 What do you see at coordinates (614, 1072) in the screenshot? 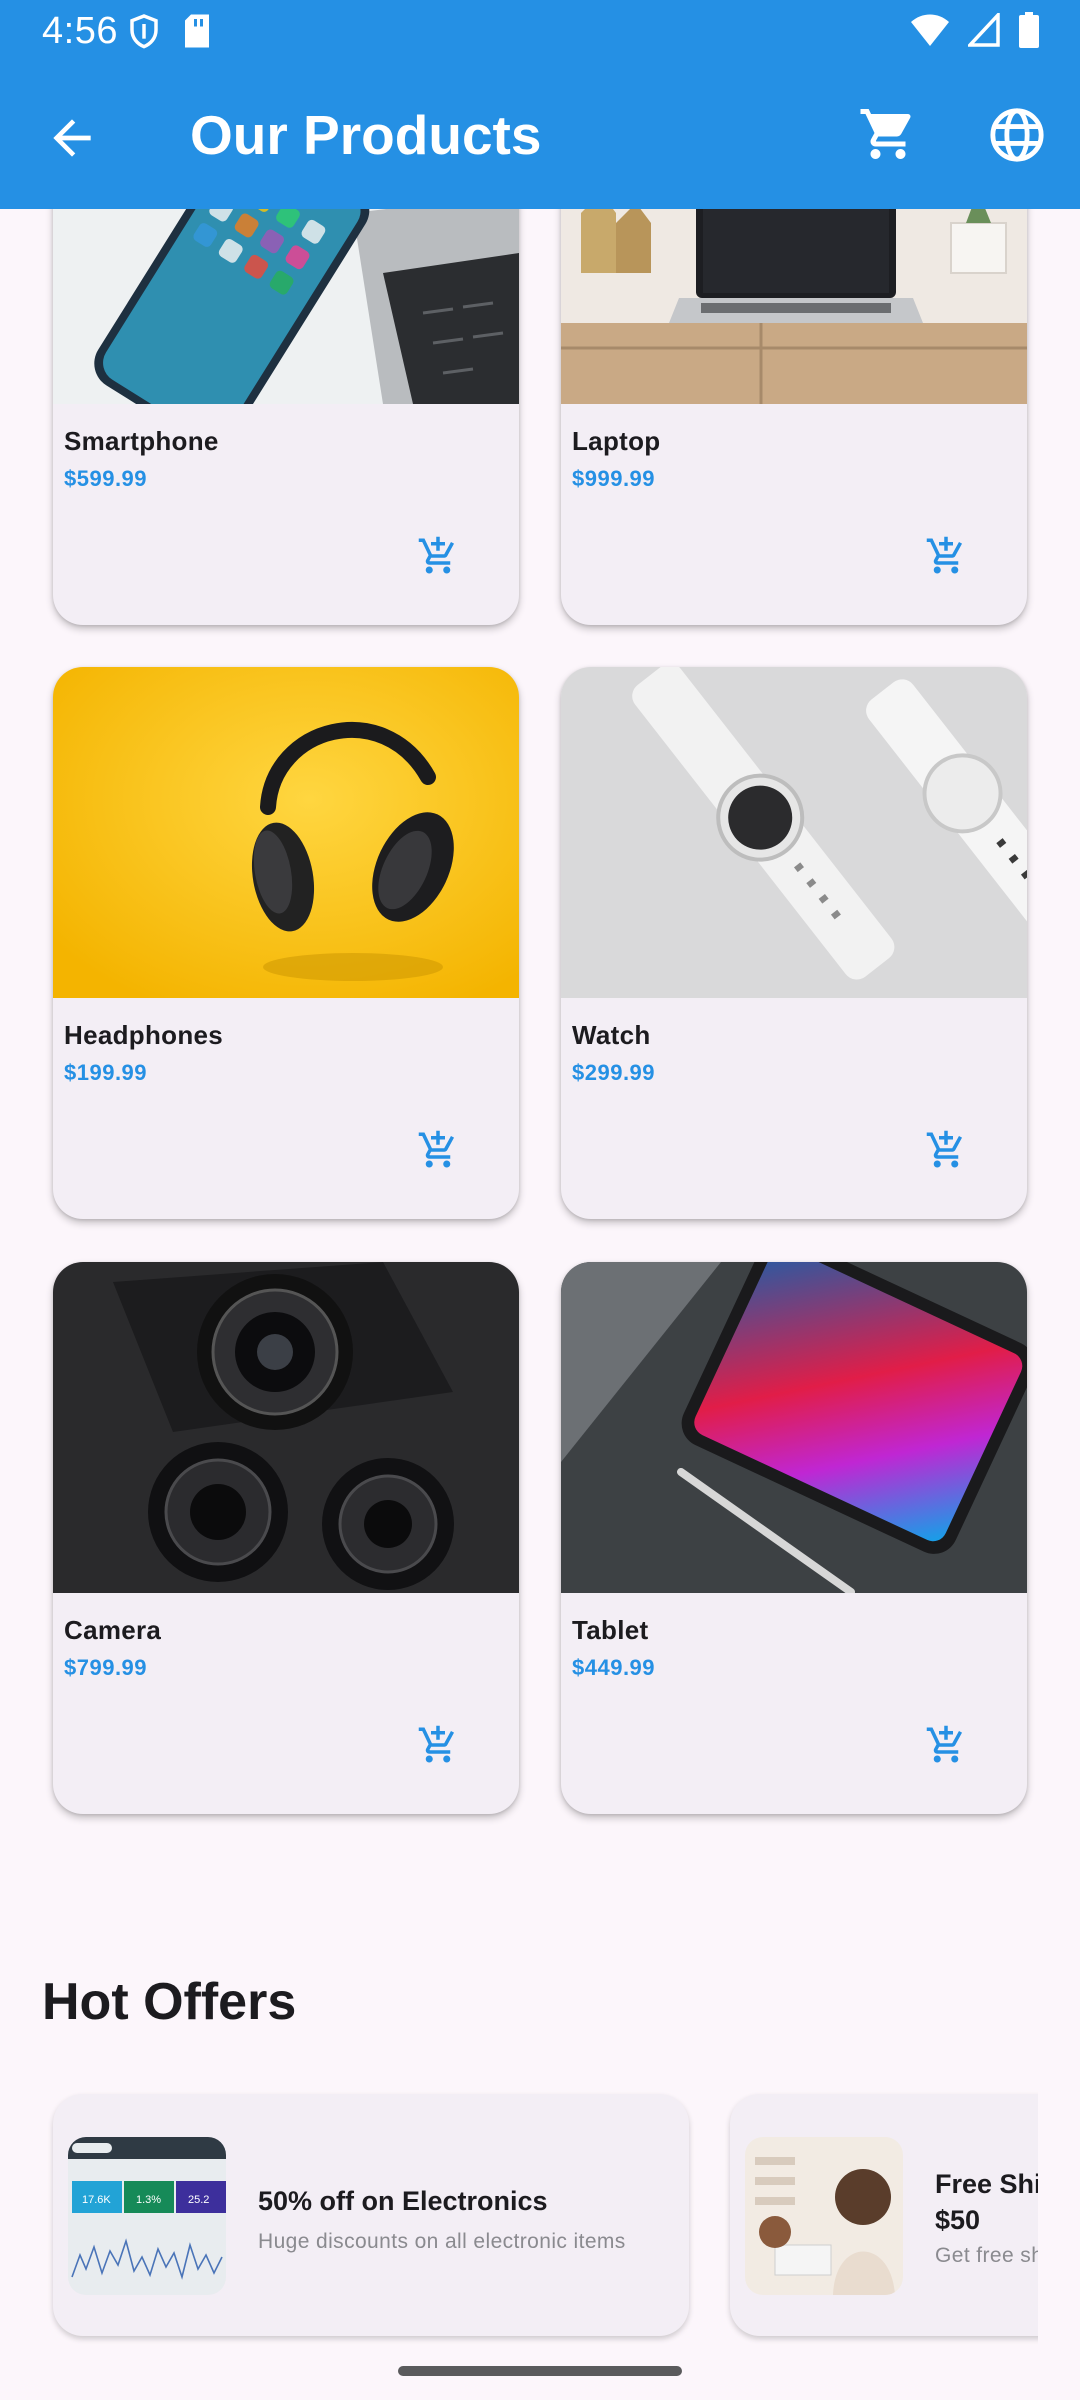
I see `product-price: $299.99` at bounding box center [614, 1072].